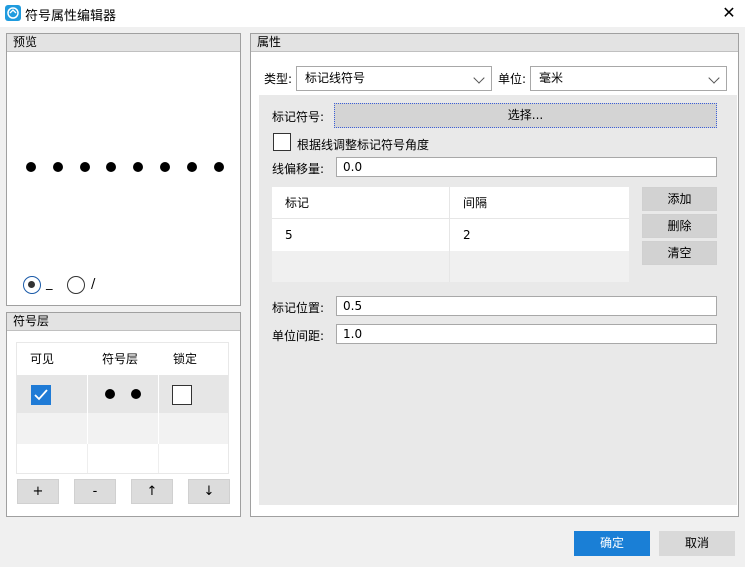 This screenshot has height=567, width=745. I want to click on symbol-layer-table: 可见 符号层 锁定, so click(122, 408).